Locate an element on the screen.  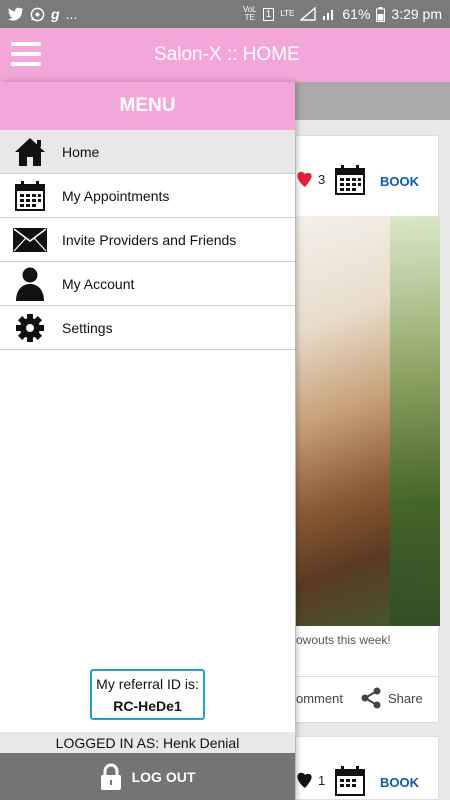
menu-item-my-appointments: My Appointments is located at coordinates (147, 196).